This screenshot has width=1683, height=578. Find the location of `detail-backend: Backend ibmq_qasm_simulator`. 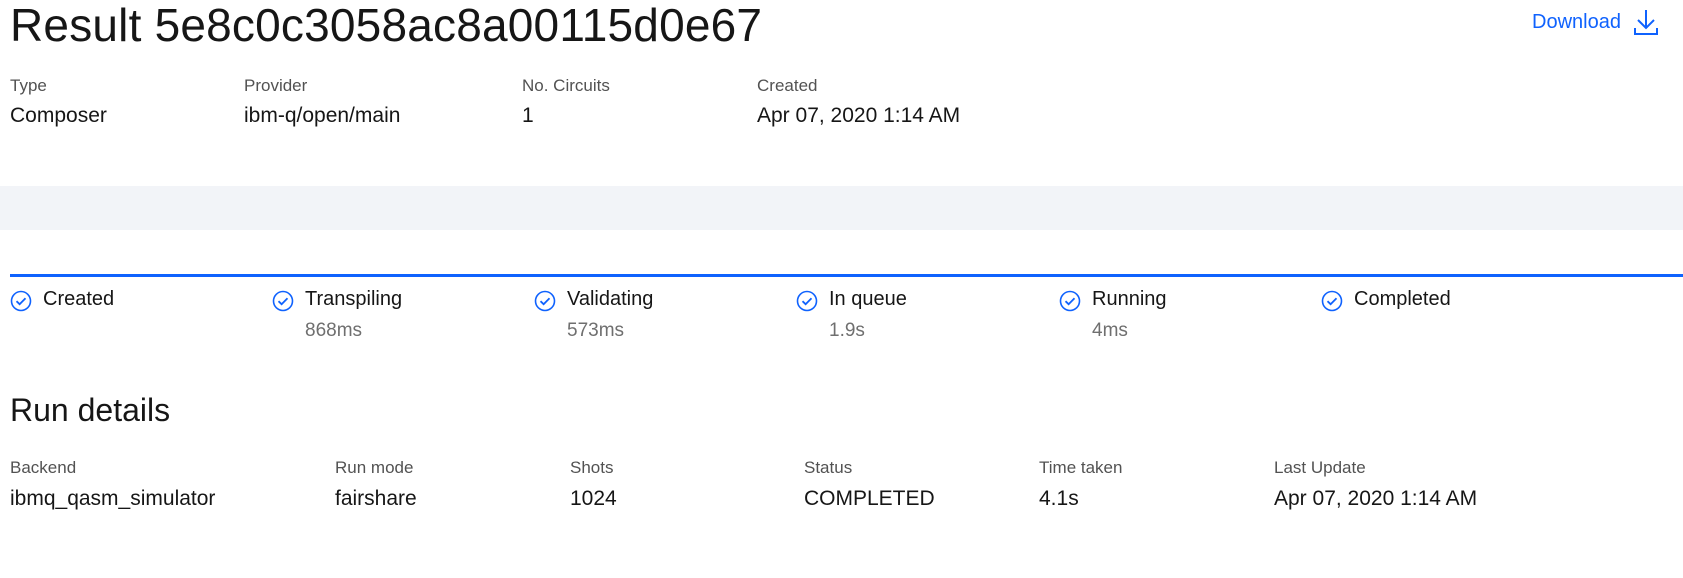

detail-backend: Backend ibmq_qasm_simulator is located at coordinates (112, 484).